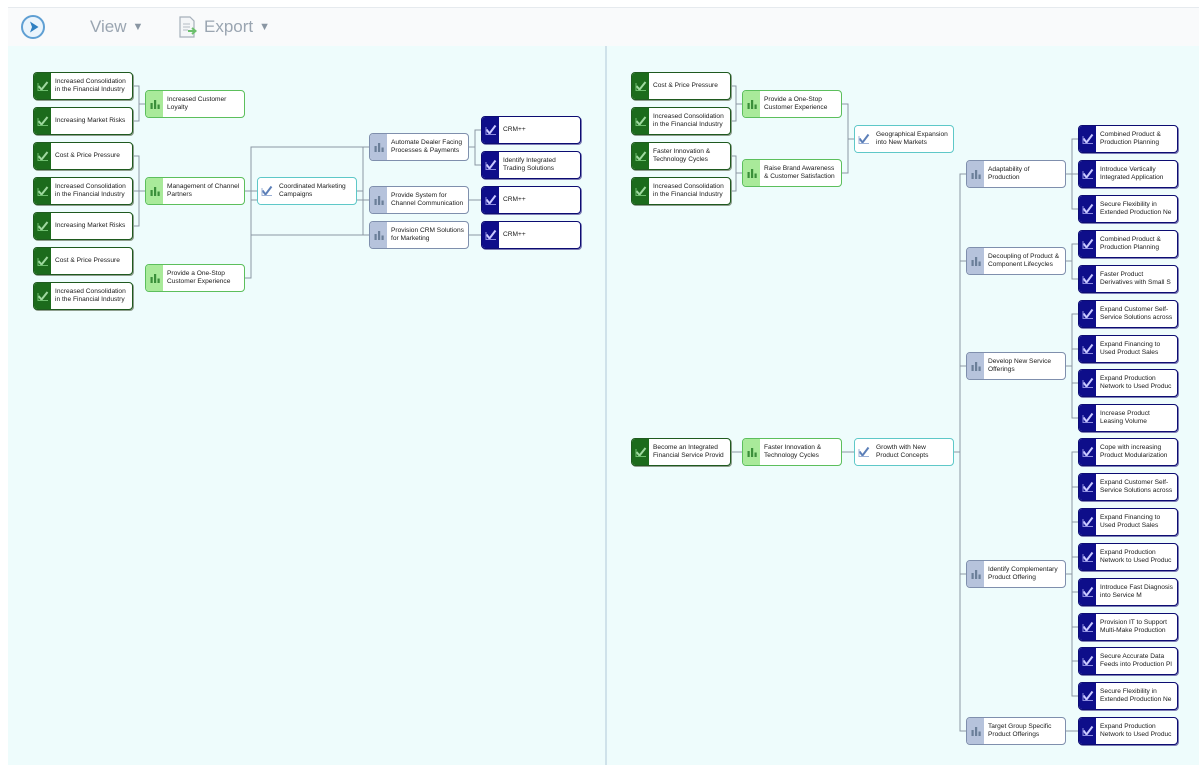  I want to click on node-label: Provision CRM Solutions for Marketing, so click(427, 234).